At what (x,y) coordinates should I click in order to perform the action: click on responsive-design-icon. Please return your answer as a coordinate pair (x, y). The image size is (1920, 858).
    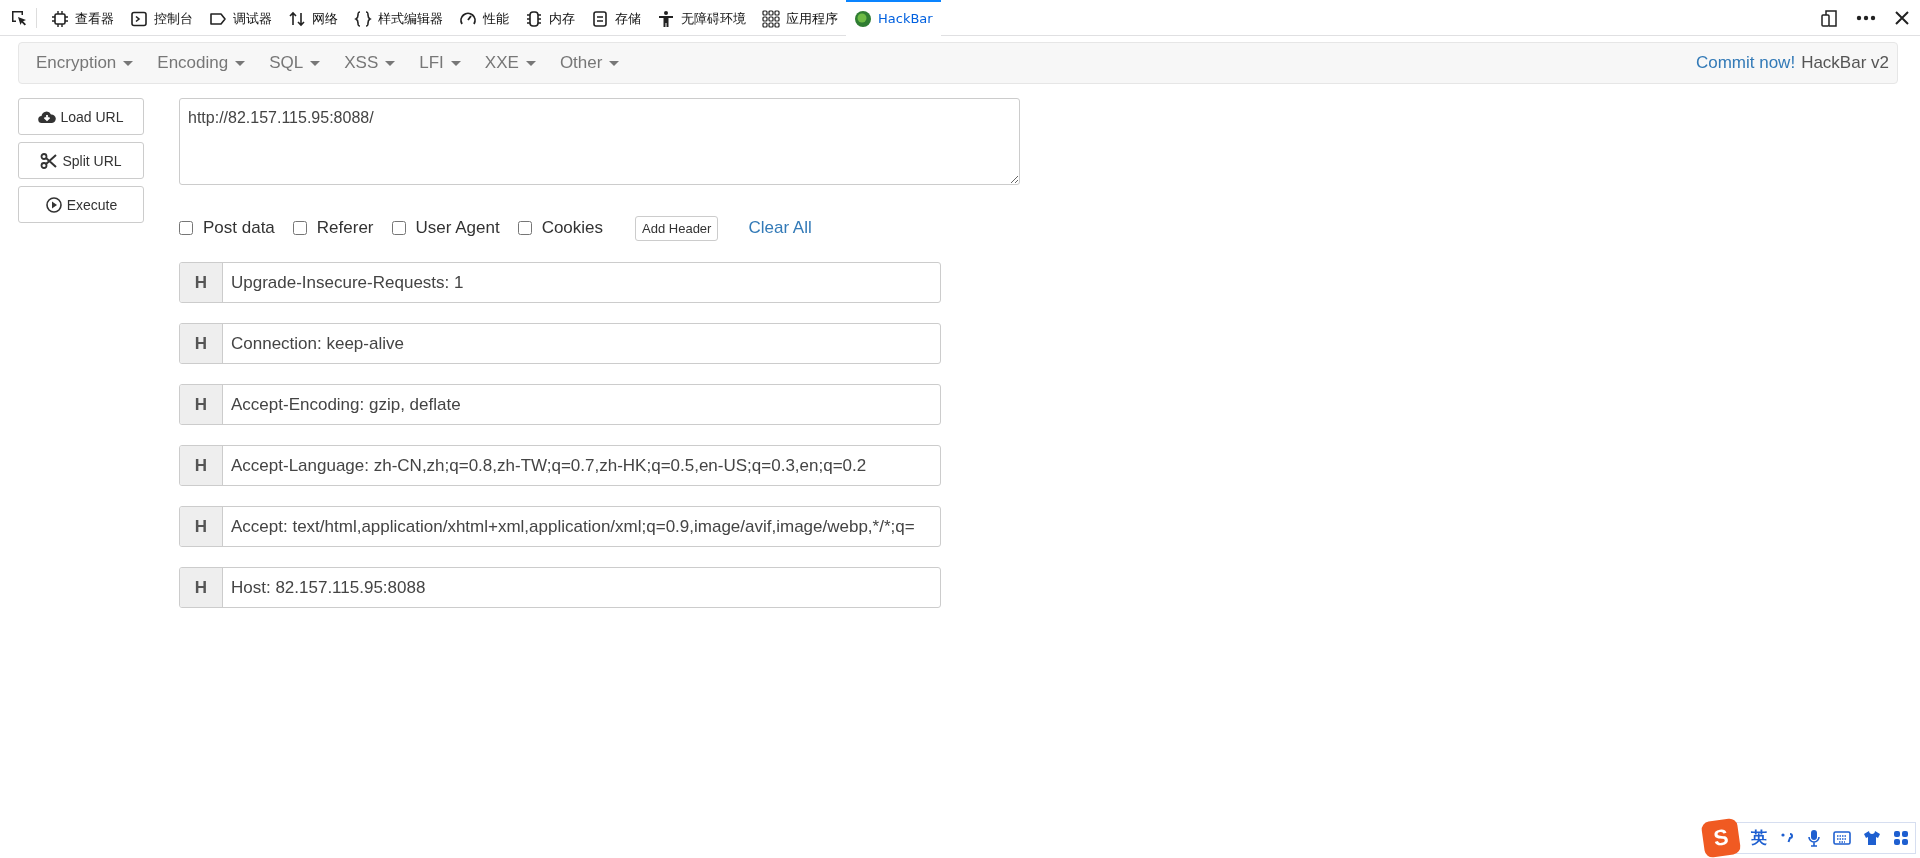
    Looking at the image, I should click on (1829, 17).